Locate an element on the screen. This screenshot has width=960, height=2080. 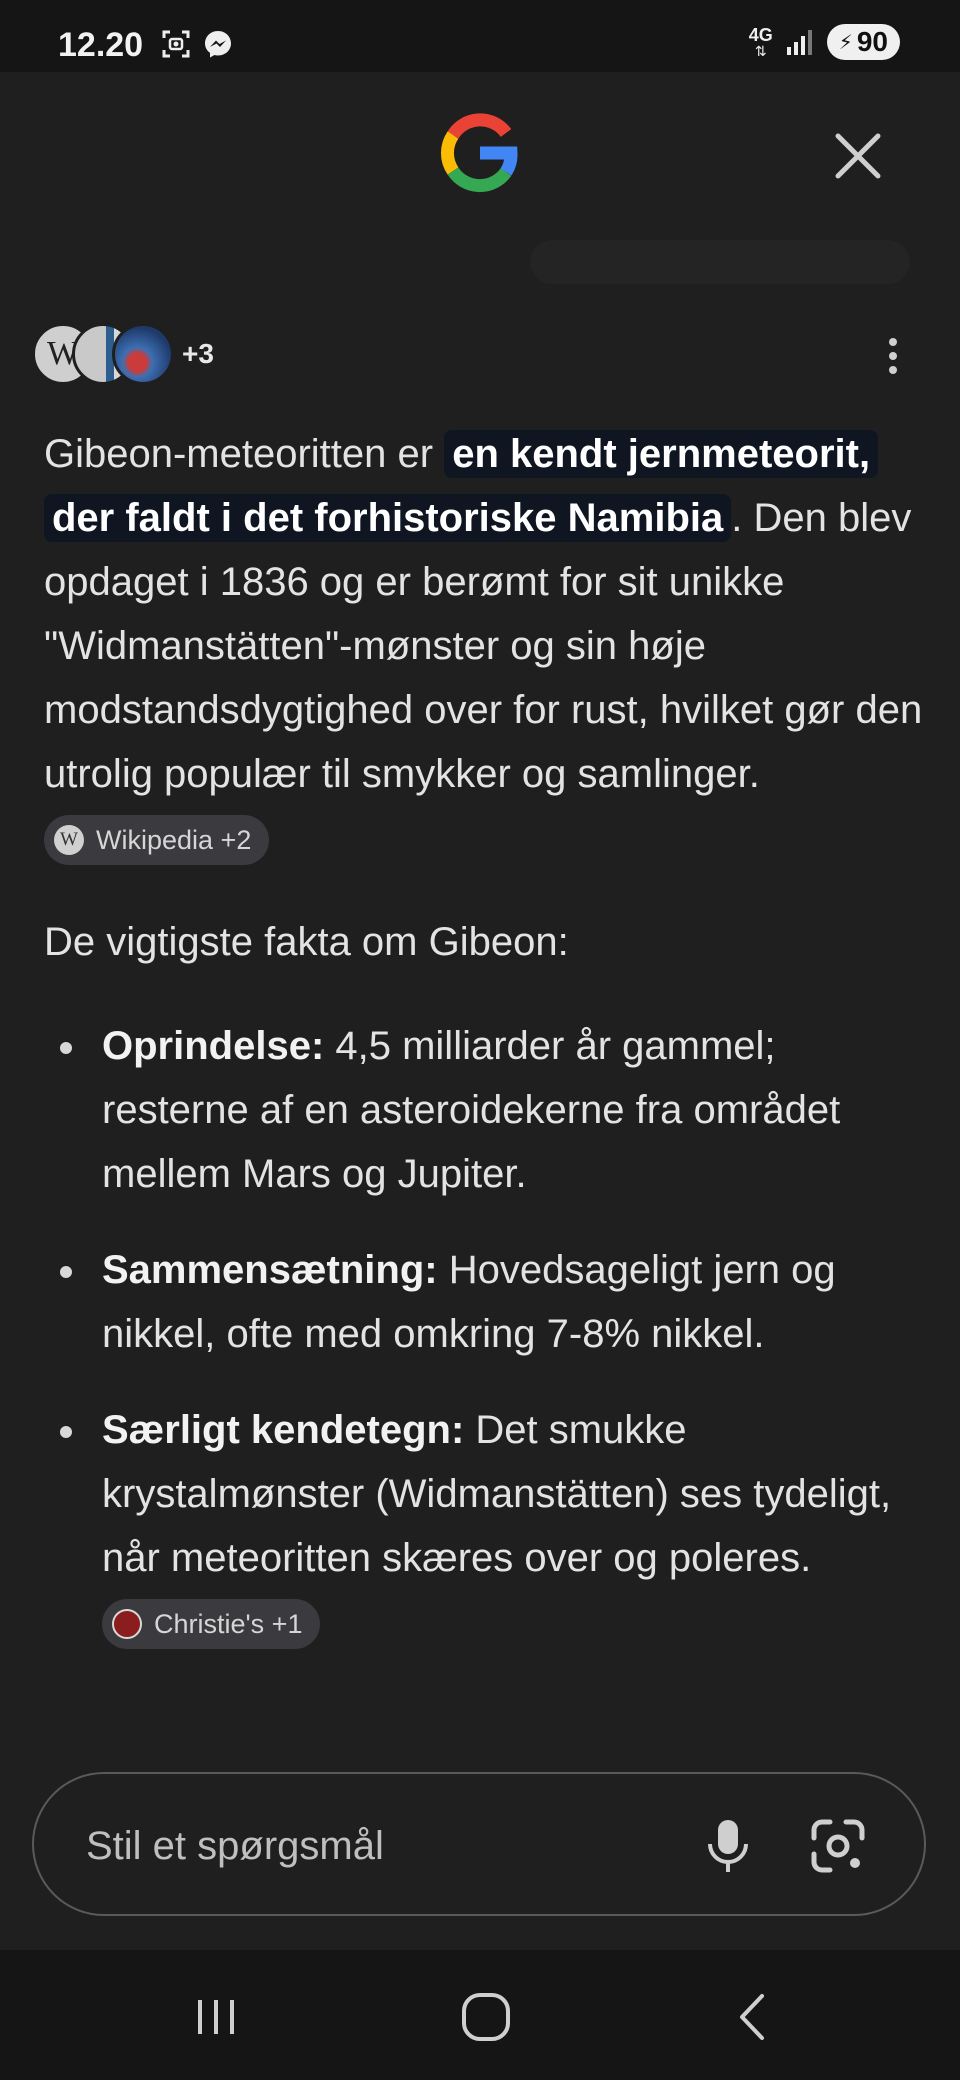
fact-label: Sammensætning: is located at coordinates (270, 1270).